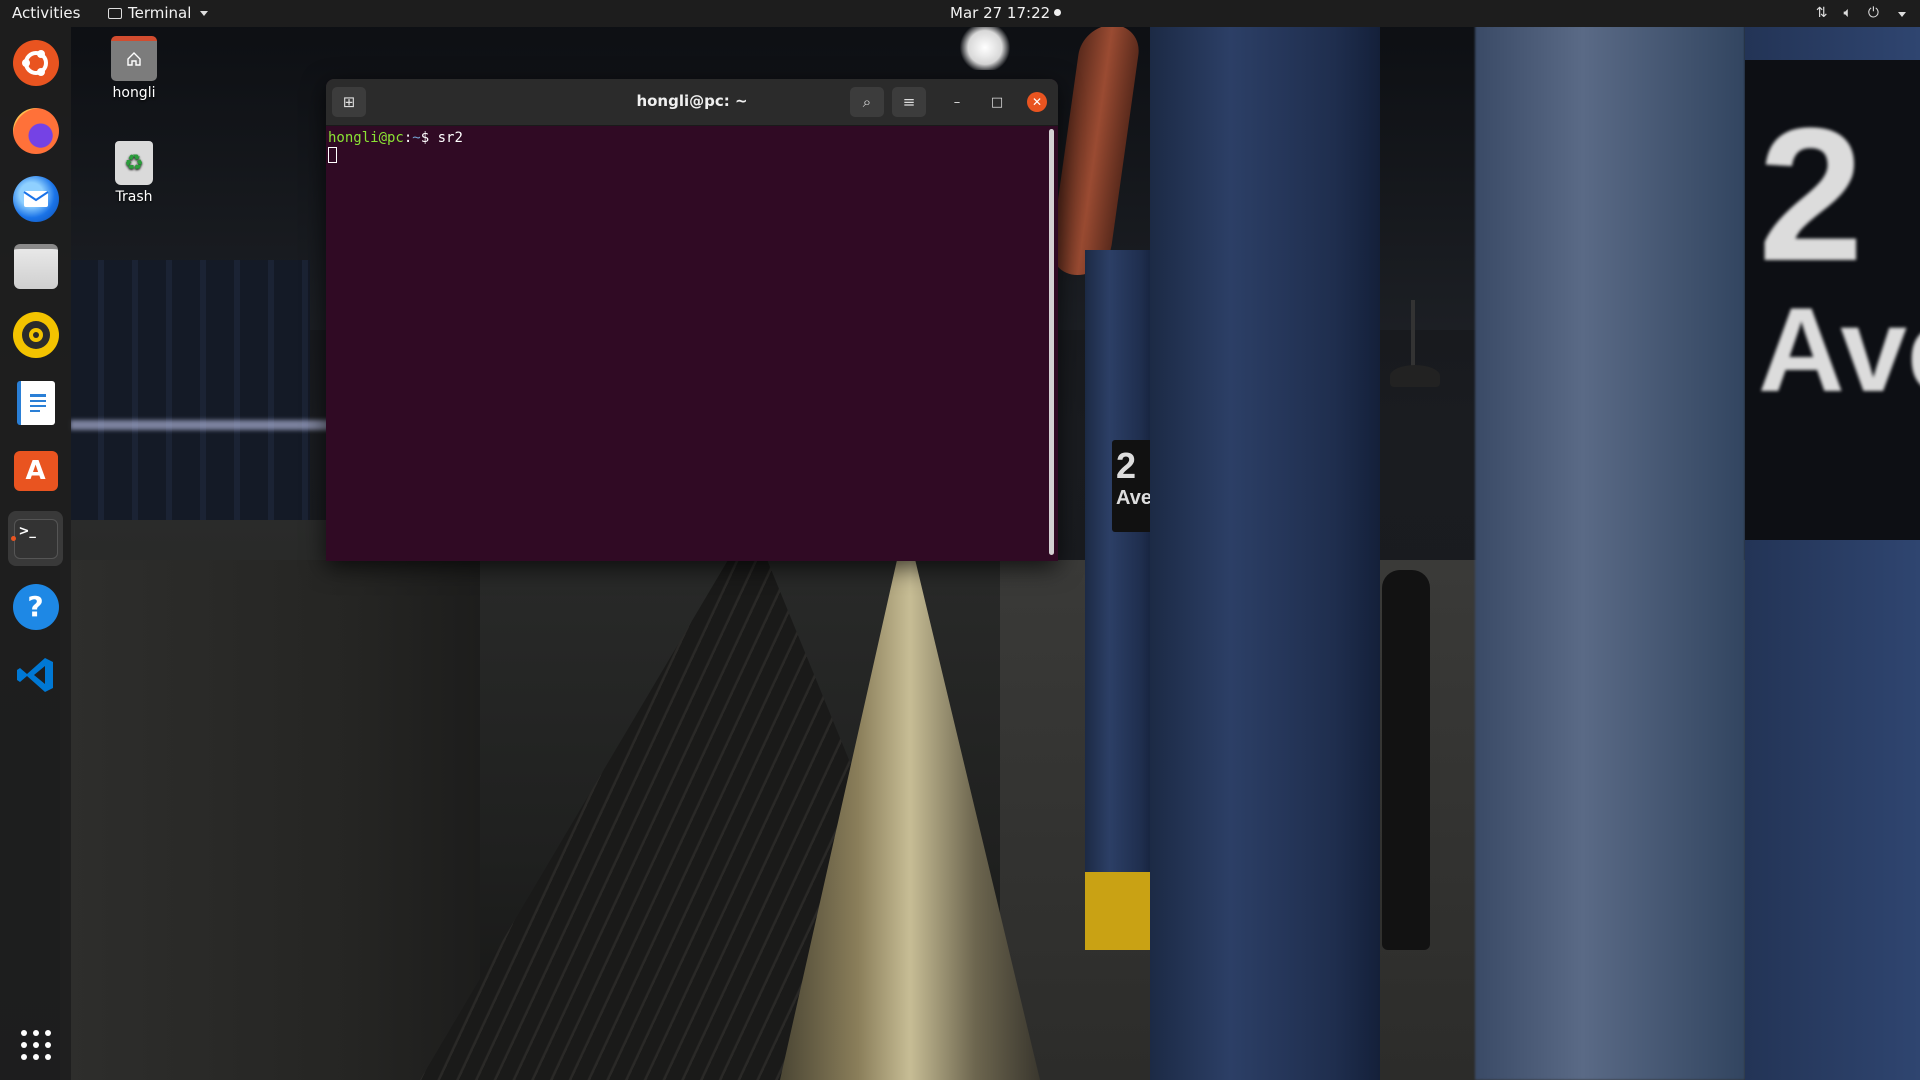 This screenshot has width=1920, height=1080. I want to click on prompt-path: ~, so click(416, 138).